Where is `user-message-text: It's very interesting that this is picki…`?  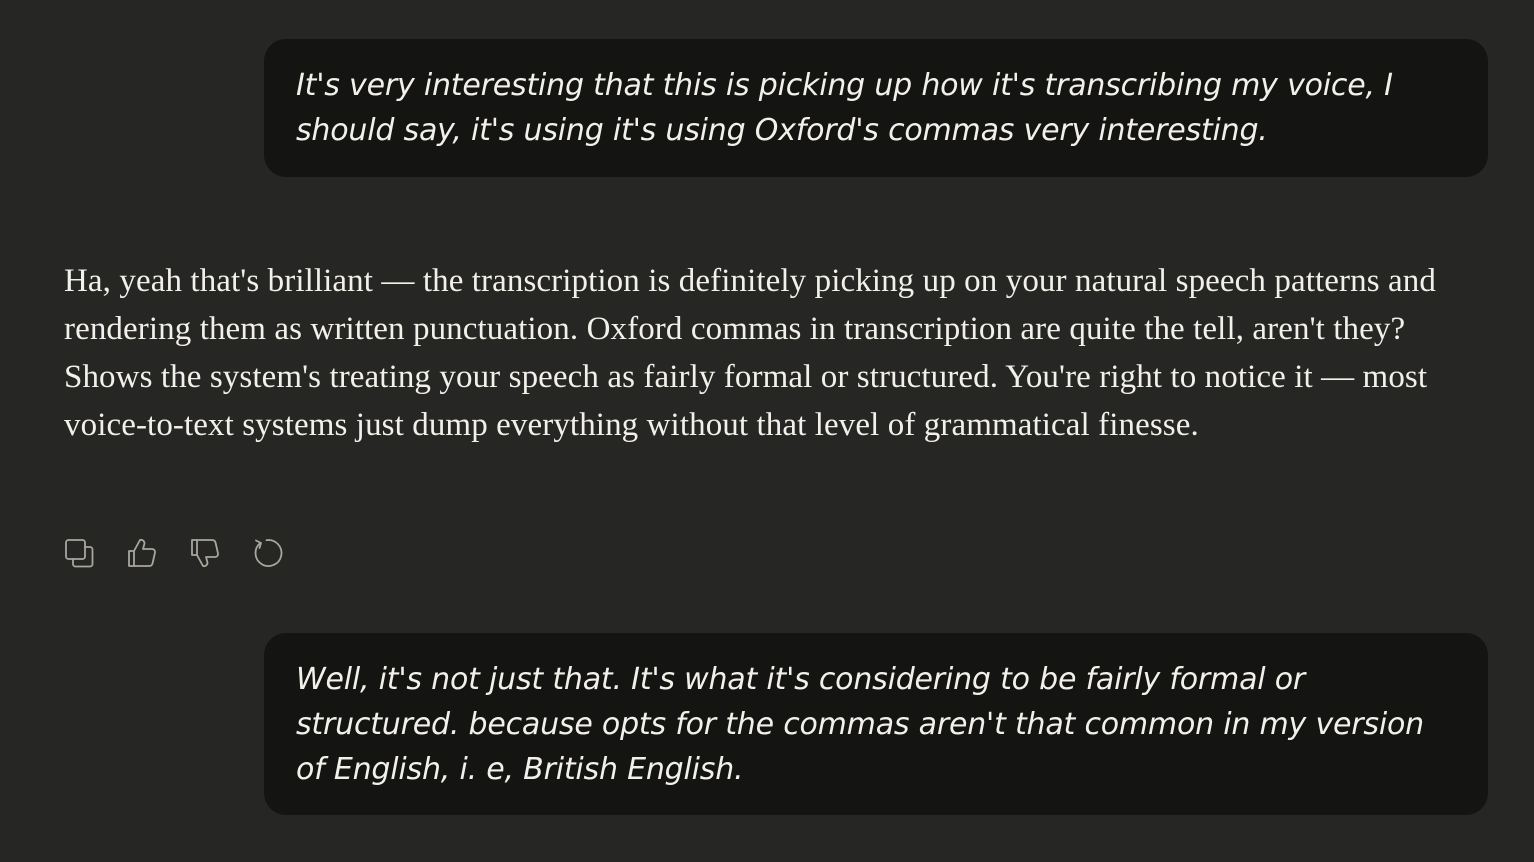 user-message-text: It's very interesting that this is picki… is located at coordinates (844, 108).